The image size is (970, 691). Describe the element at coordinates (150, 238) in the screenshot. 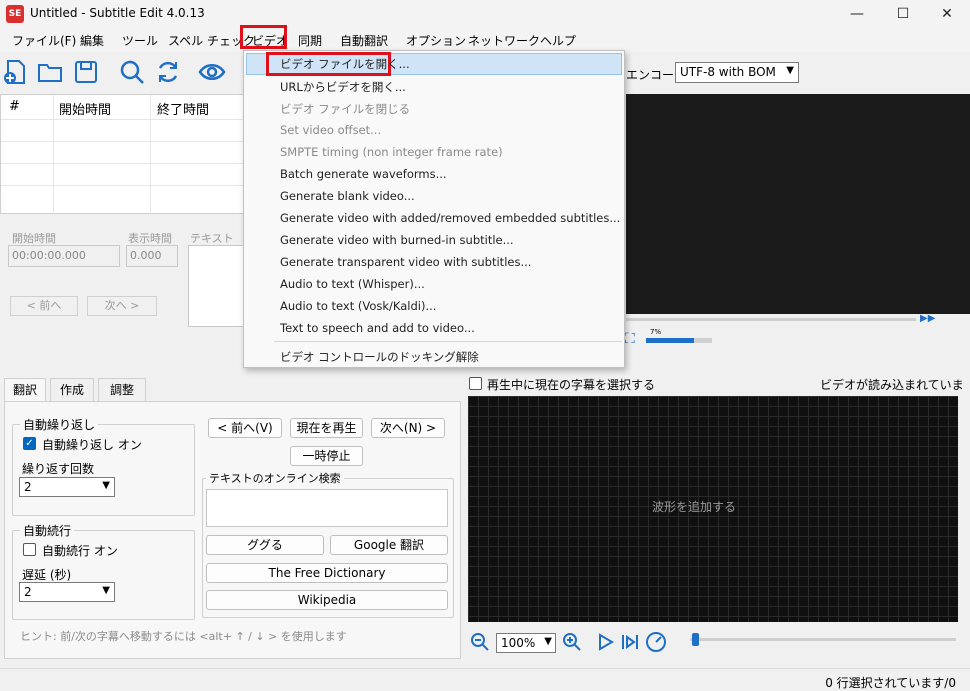

I see `duration-label: 表示時間` at that location.